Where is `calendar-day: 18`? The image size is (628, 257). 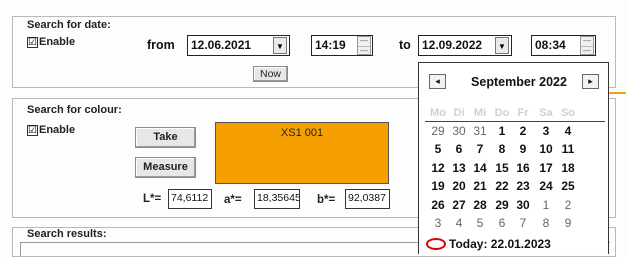 calendar-day: 18 is located at coordinates (568, 168).